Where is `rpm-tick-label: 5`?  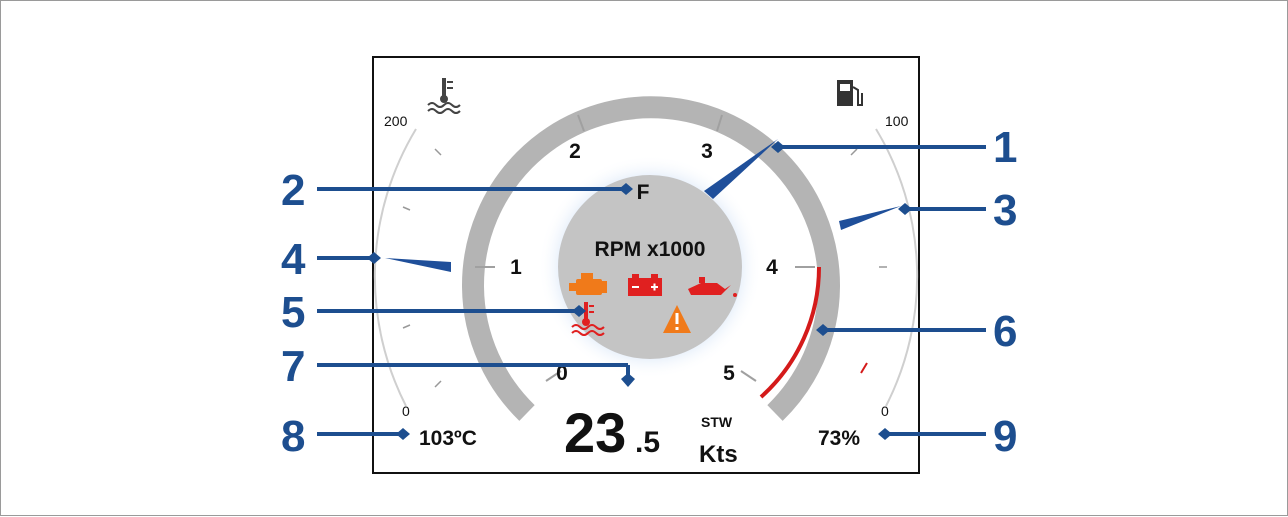 rpm-tick-label: 5 is located at coordinates (729, 373).